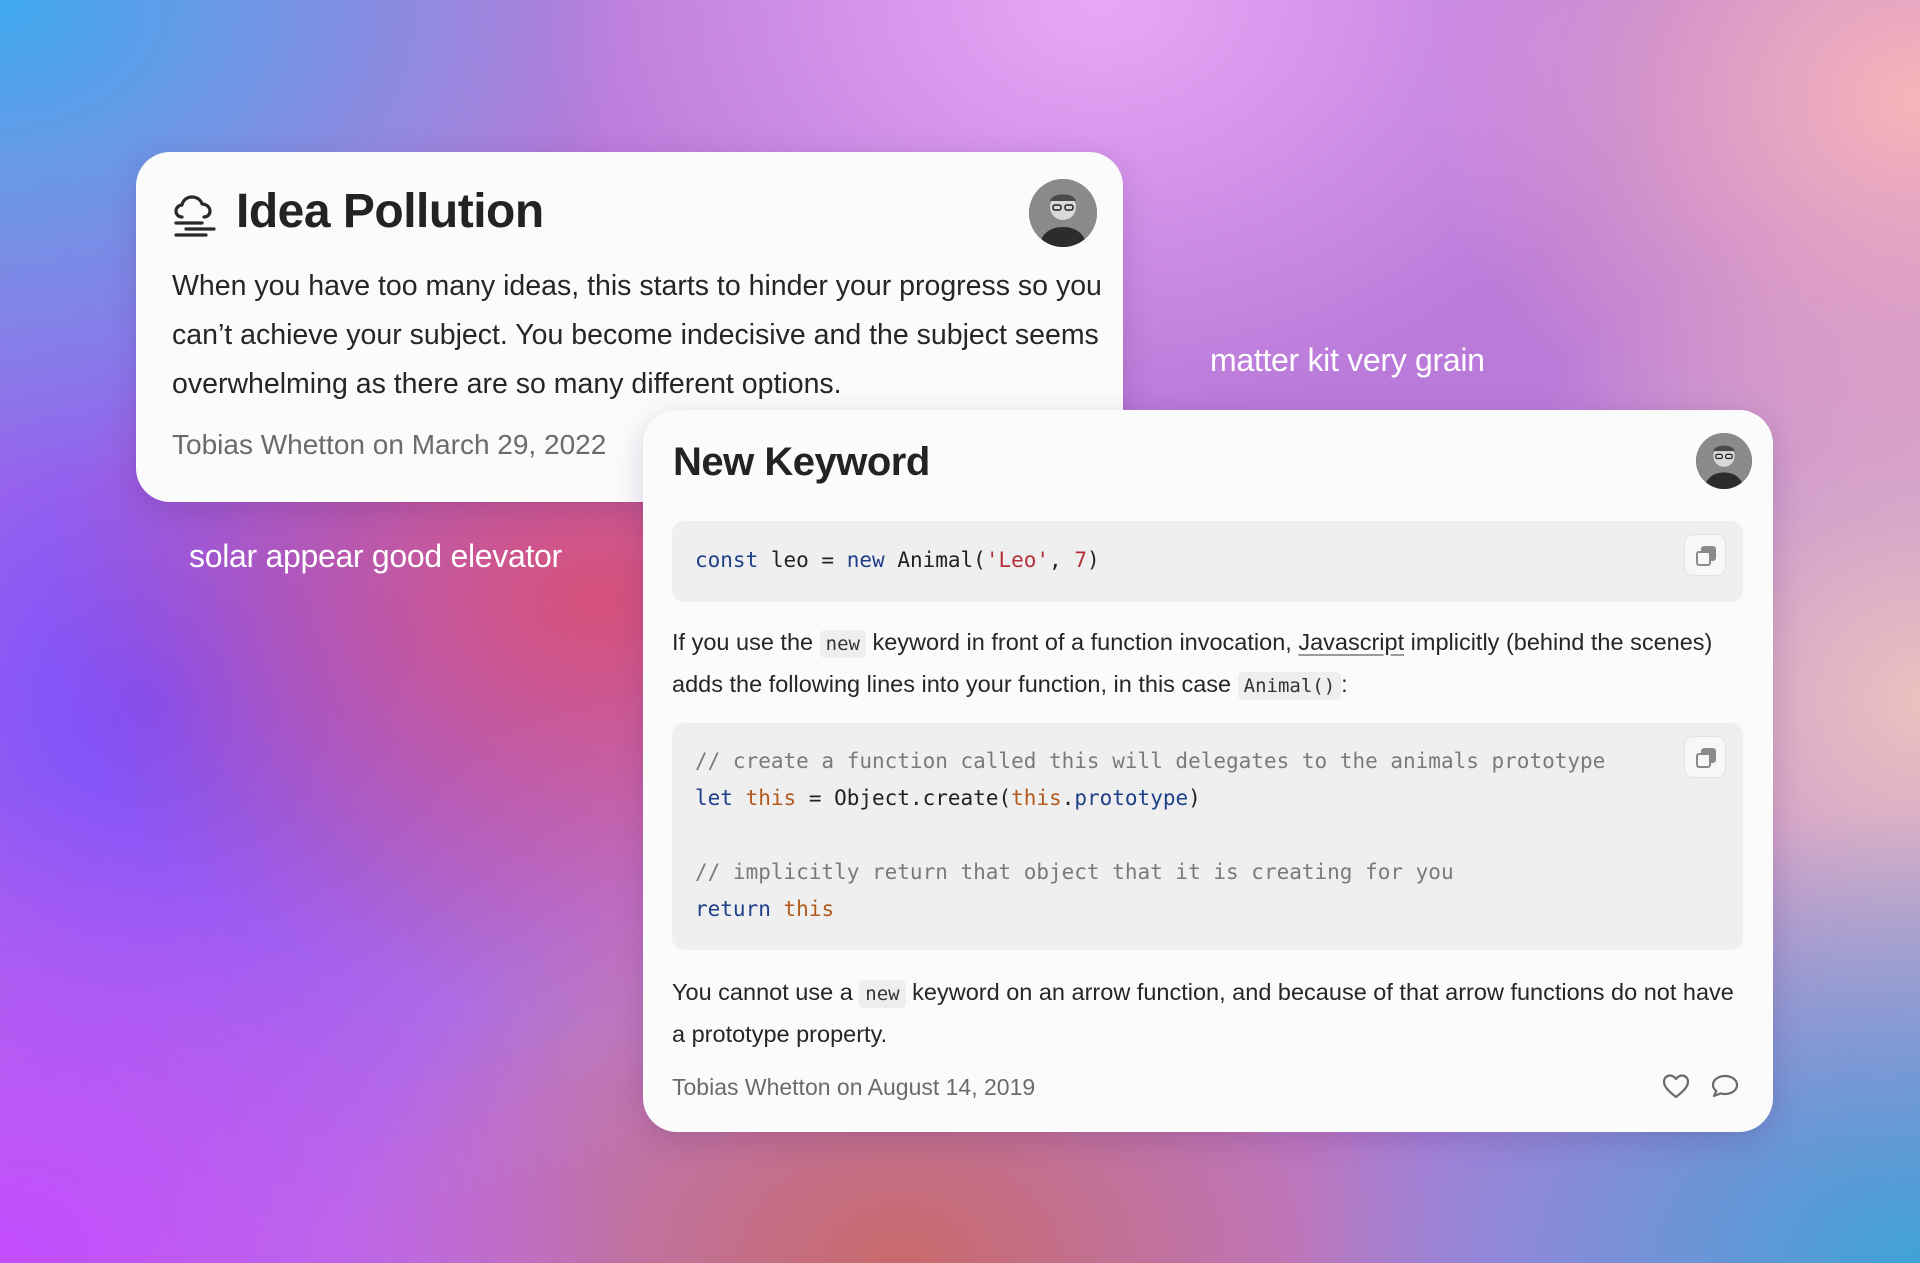 This screenshot has width=1920, height=1263. I want to click on comment-button, so click(1725, 1086).